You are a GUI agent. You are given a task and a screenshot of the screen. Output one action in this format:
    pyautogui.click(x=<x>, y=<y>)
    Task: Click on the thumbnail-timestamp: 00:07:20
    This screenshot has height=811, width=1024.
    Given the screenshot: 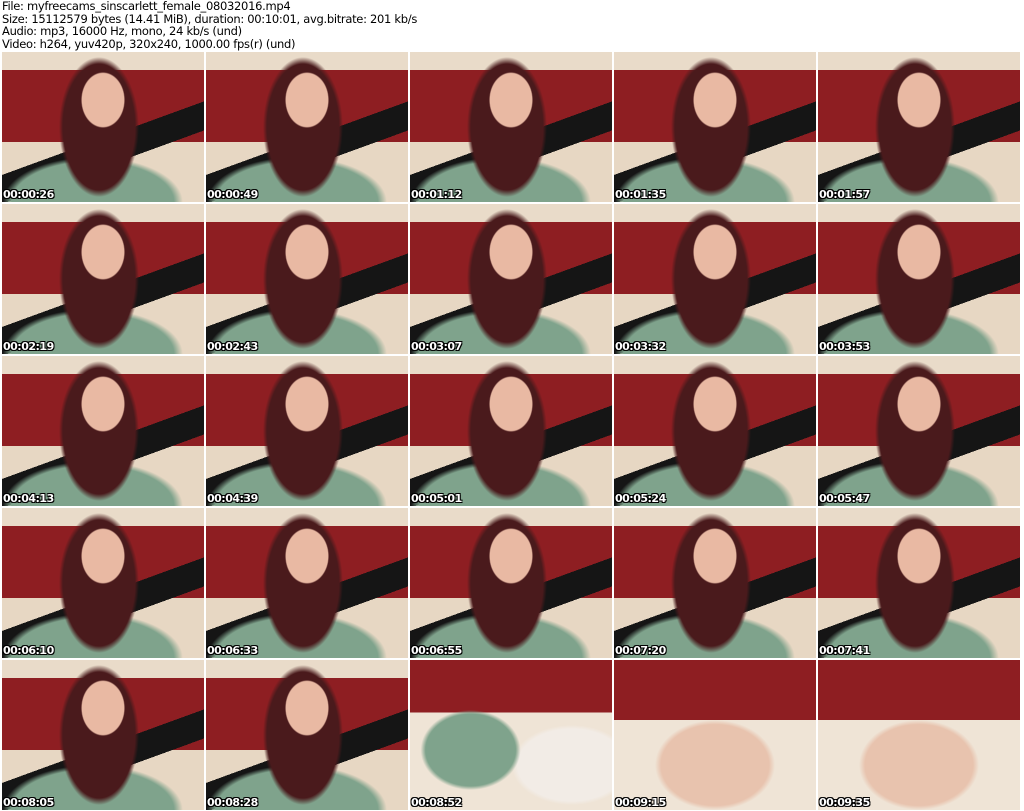 What is the action you would take?
    pyautogui.click(x=640, y=650)
    